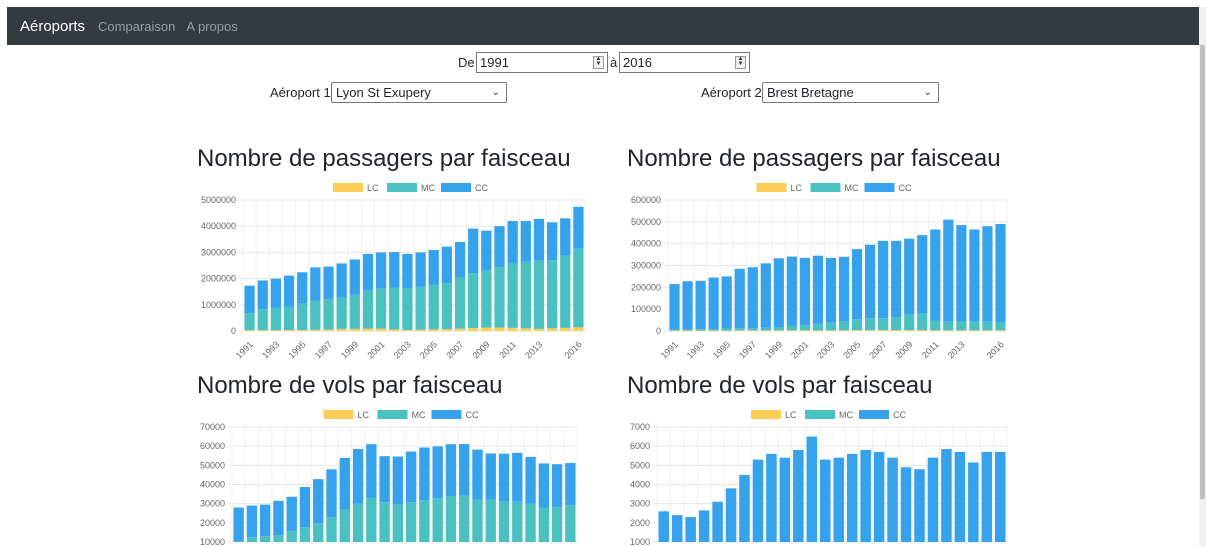  Describe the element at coordinates (570, 523) in the screenshot. I see `bar-mc-2016` at that location.